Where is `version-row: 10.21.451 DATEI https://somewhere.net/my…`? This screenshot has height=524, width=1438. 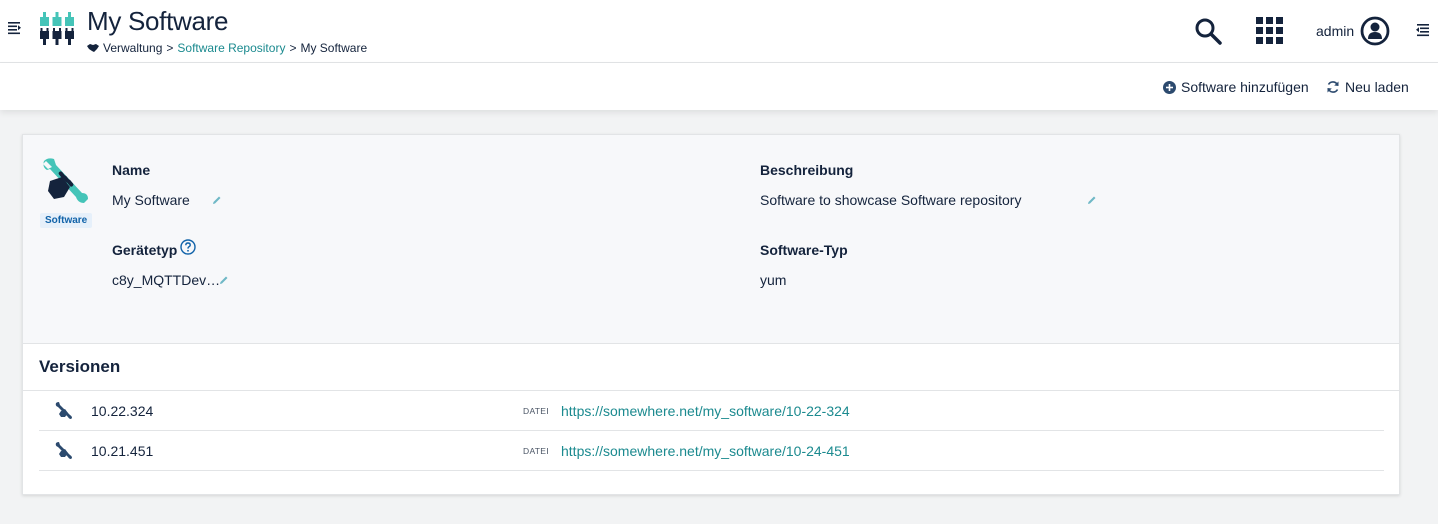 version-row: 10.21.451 DATEI https://somewhere.net/my… is located at coordinates (711, 451).